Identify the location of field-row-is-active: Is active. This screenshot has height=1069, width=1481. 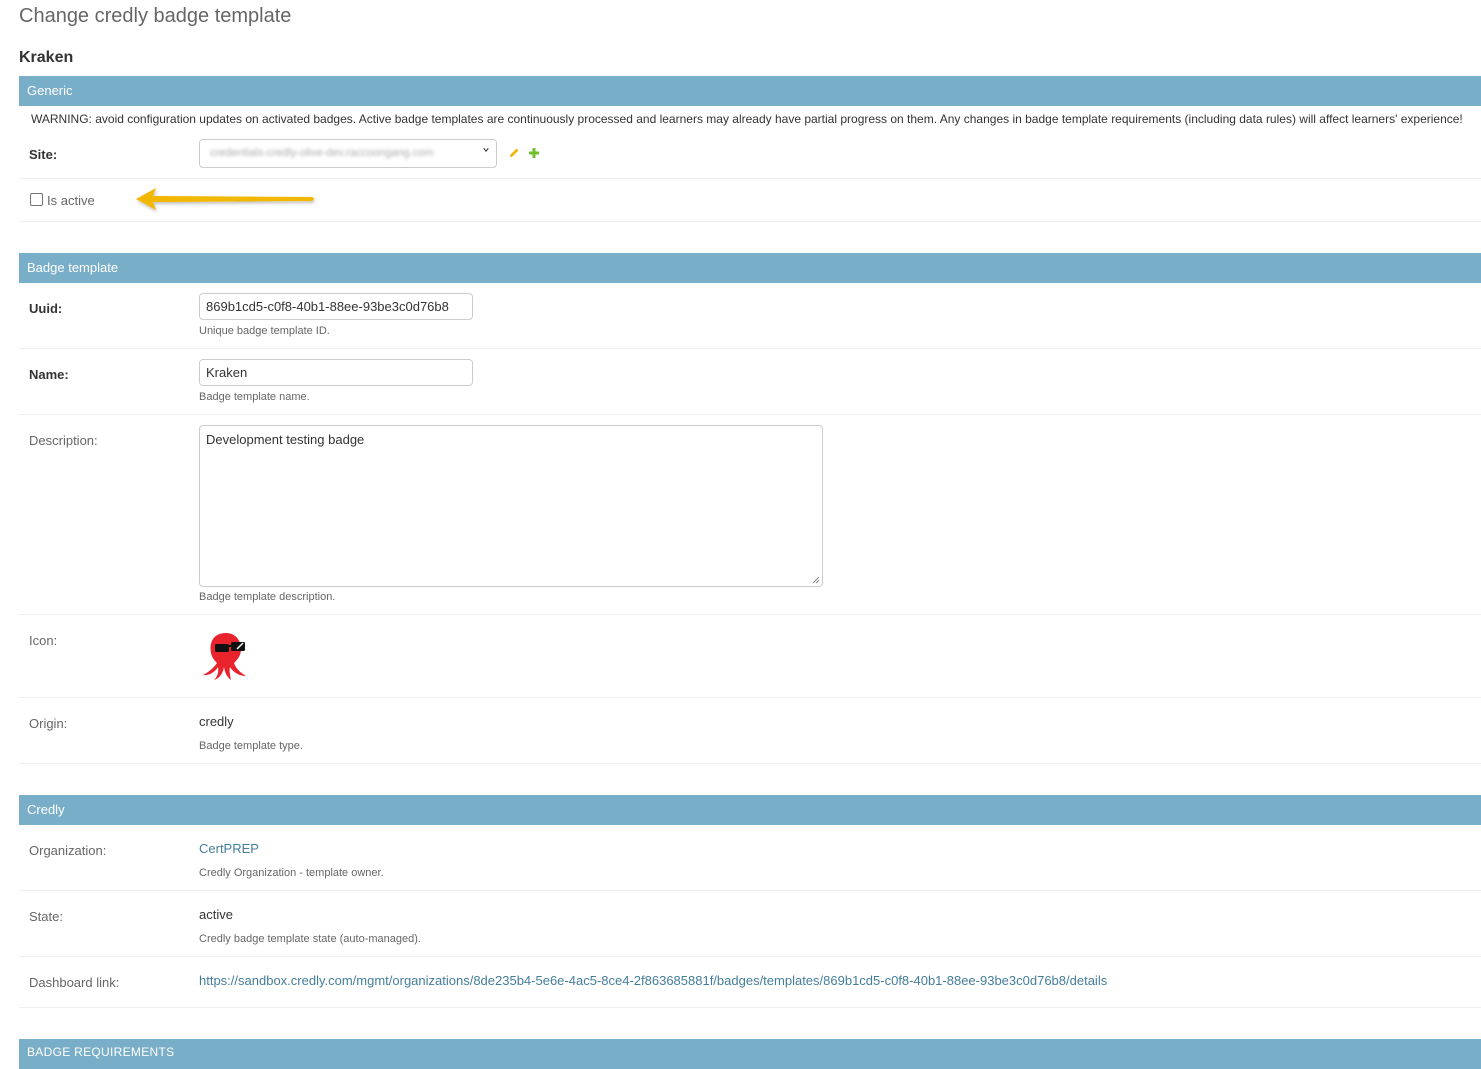
(750, 200).